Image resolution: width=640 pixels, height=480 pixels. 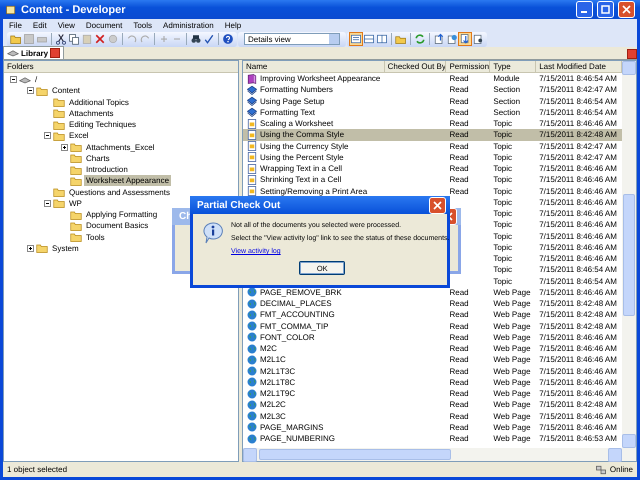 I want to click on details-view-icon, so click(x=356, y=39).